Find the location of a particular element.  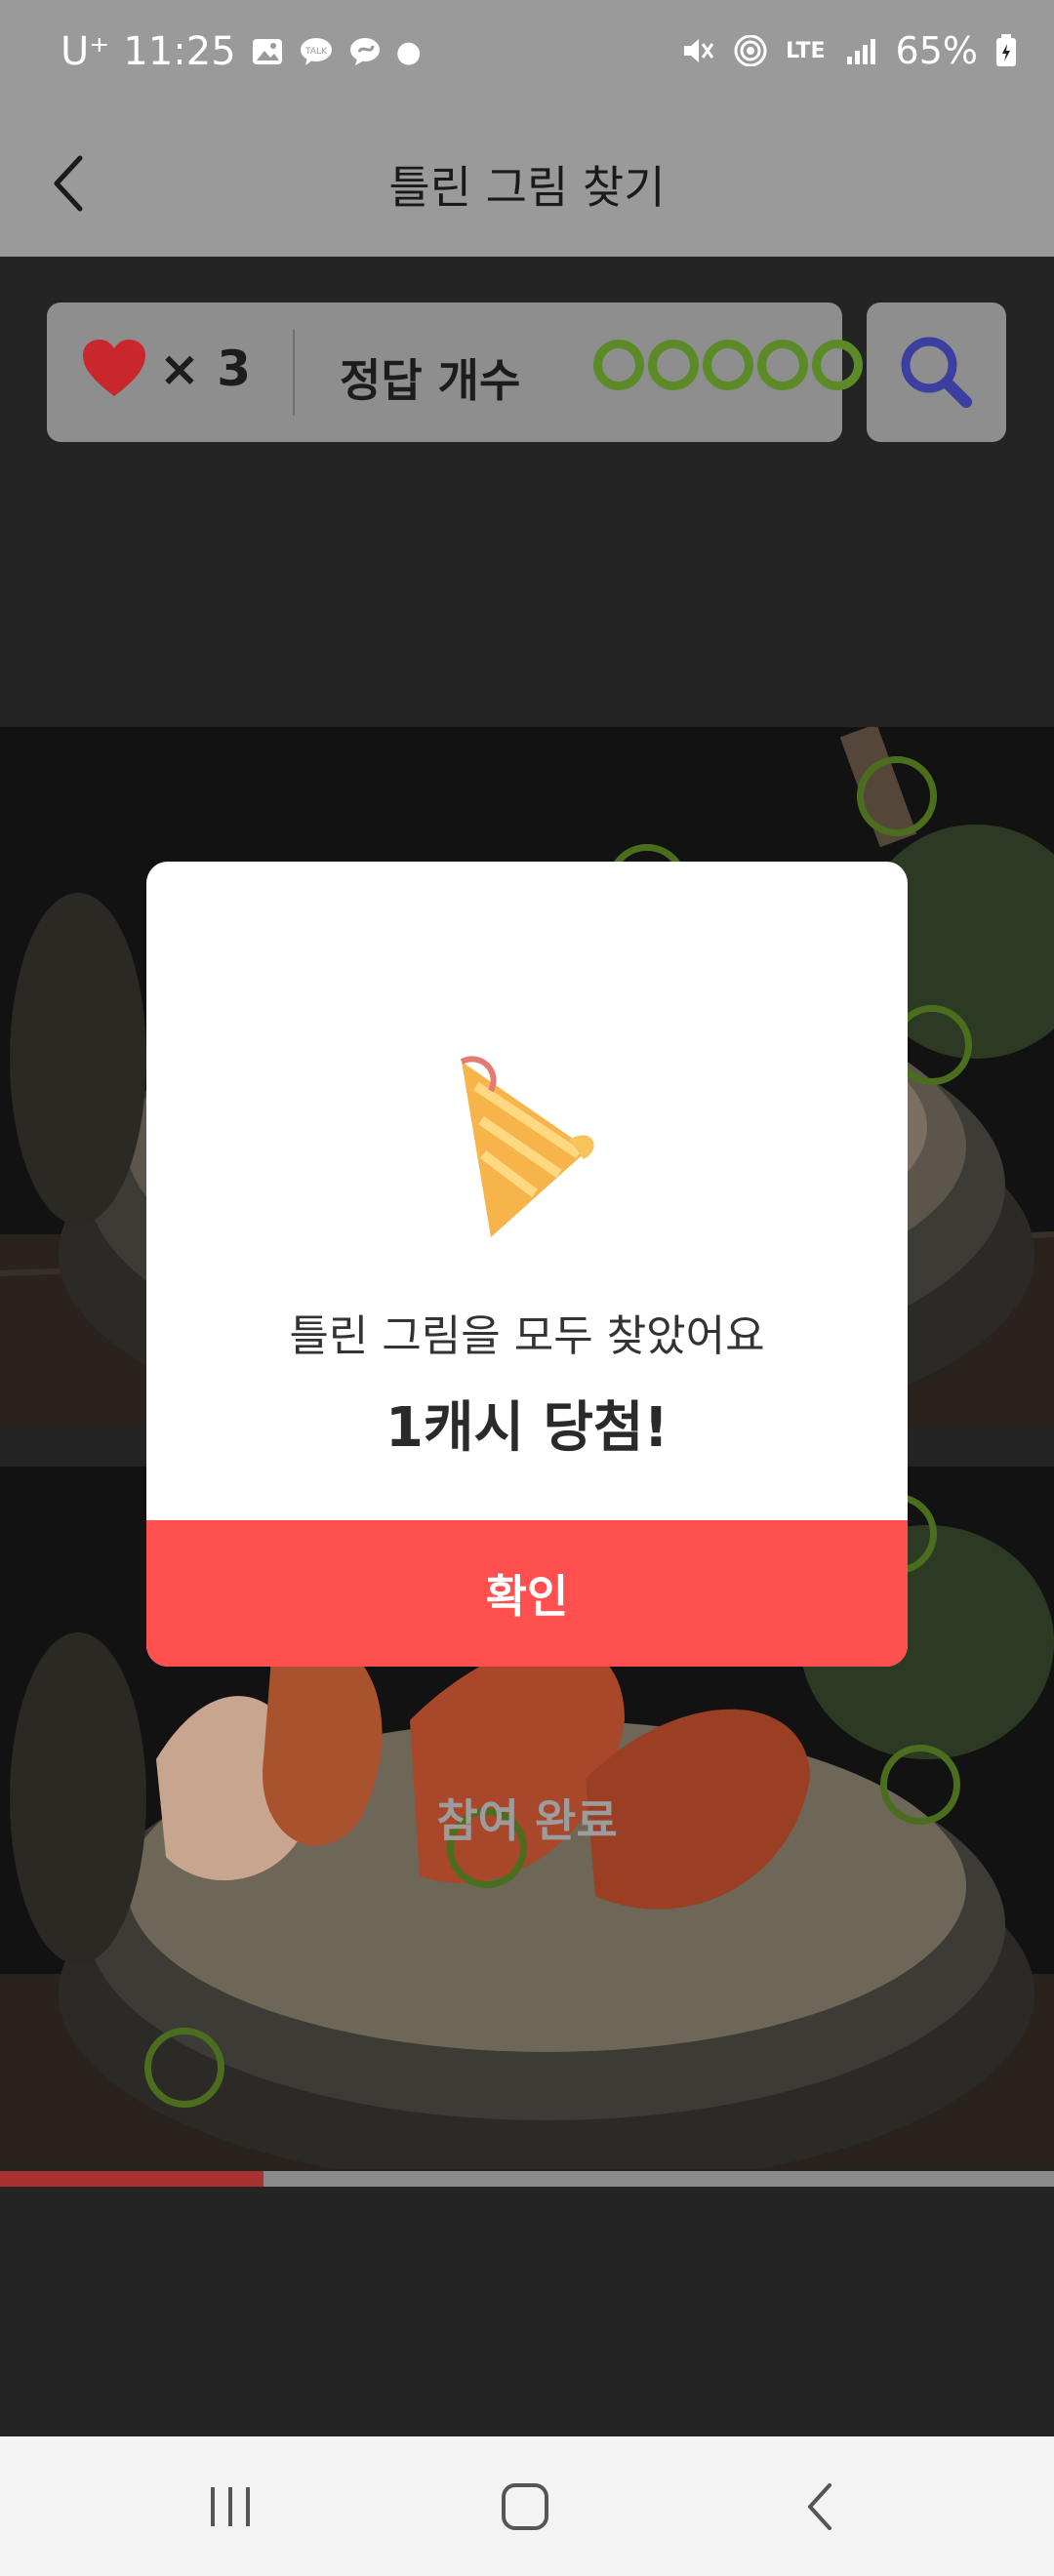

app-header: 틀린 그림 찾기 is located at coordinates (527, 186).